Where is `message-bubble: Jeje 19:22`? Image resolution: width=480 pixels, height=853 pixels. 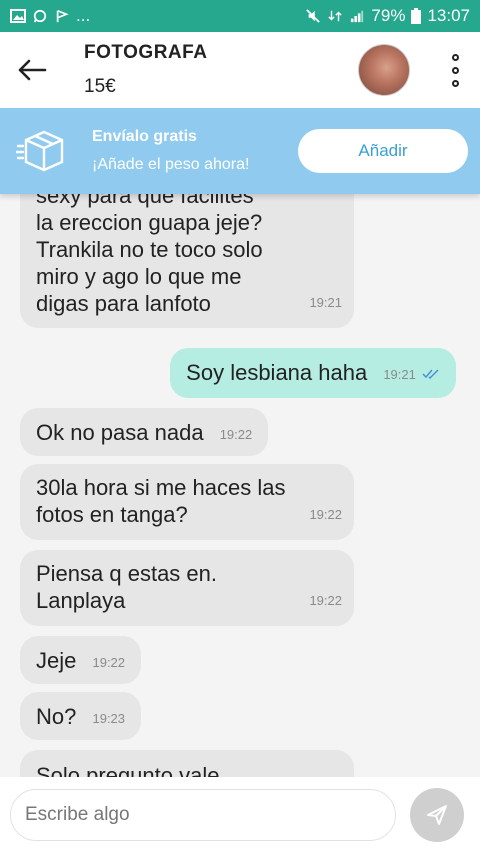
message-bubble: Jeje 19:22 is located at coordinates (81, 660).